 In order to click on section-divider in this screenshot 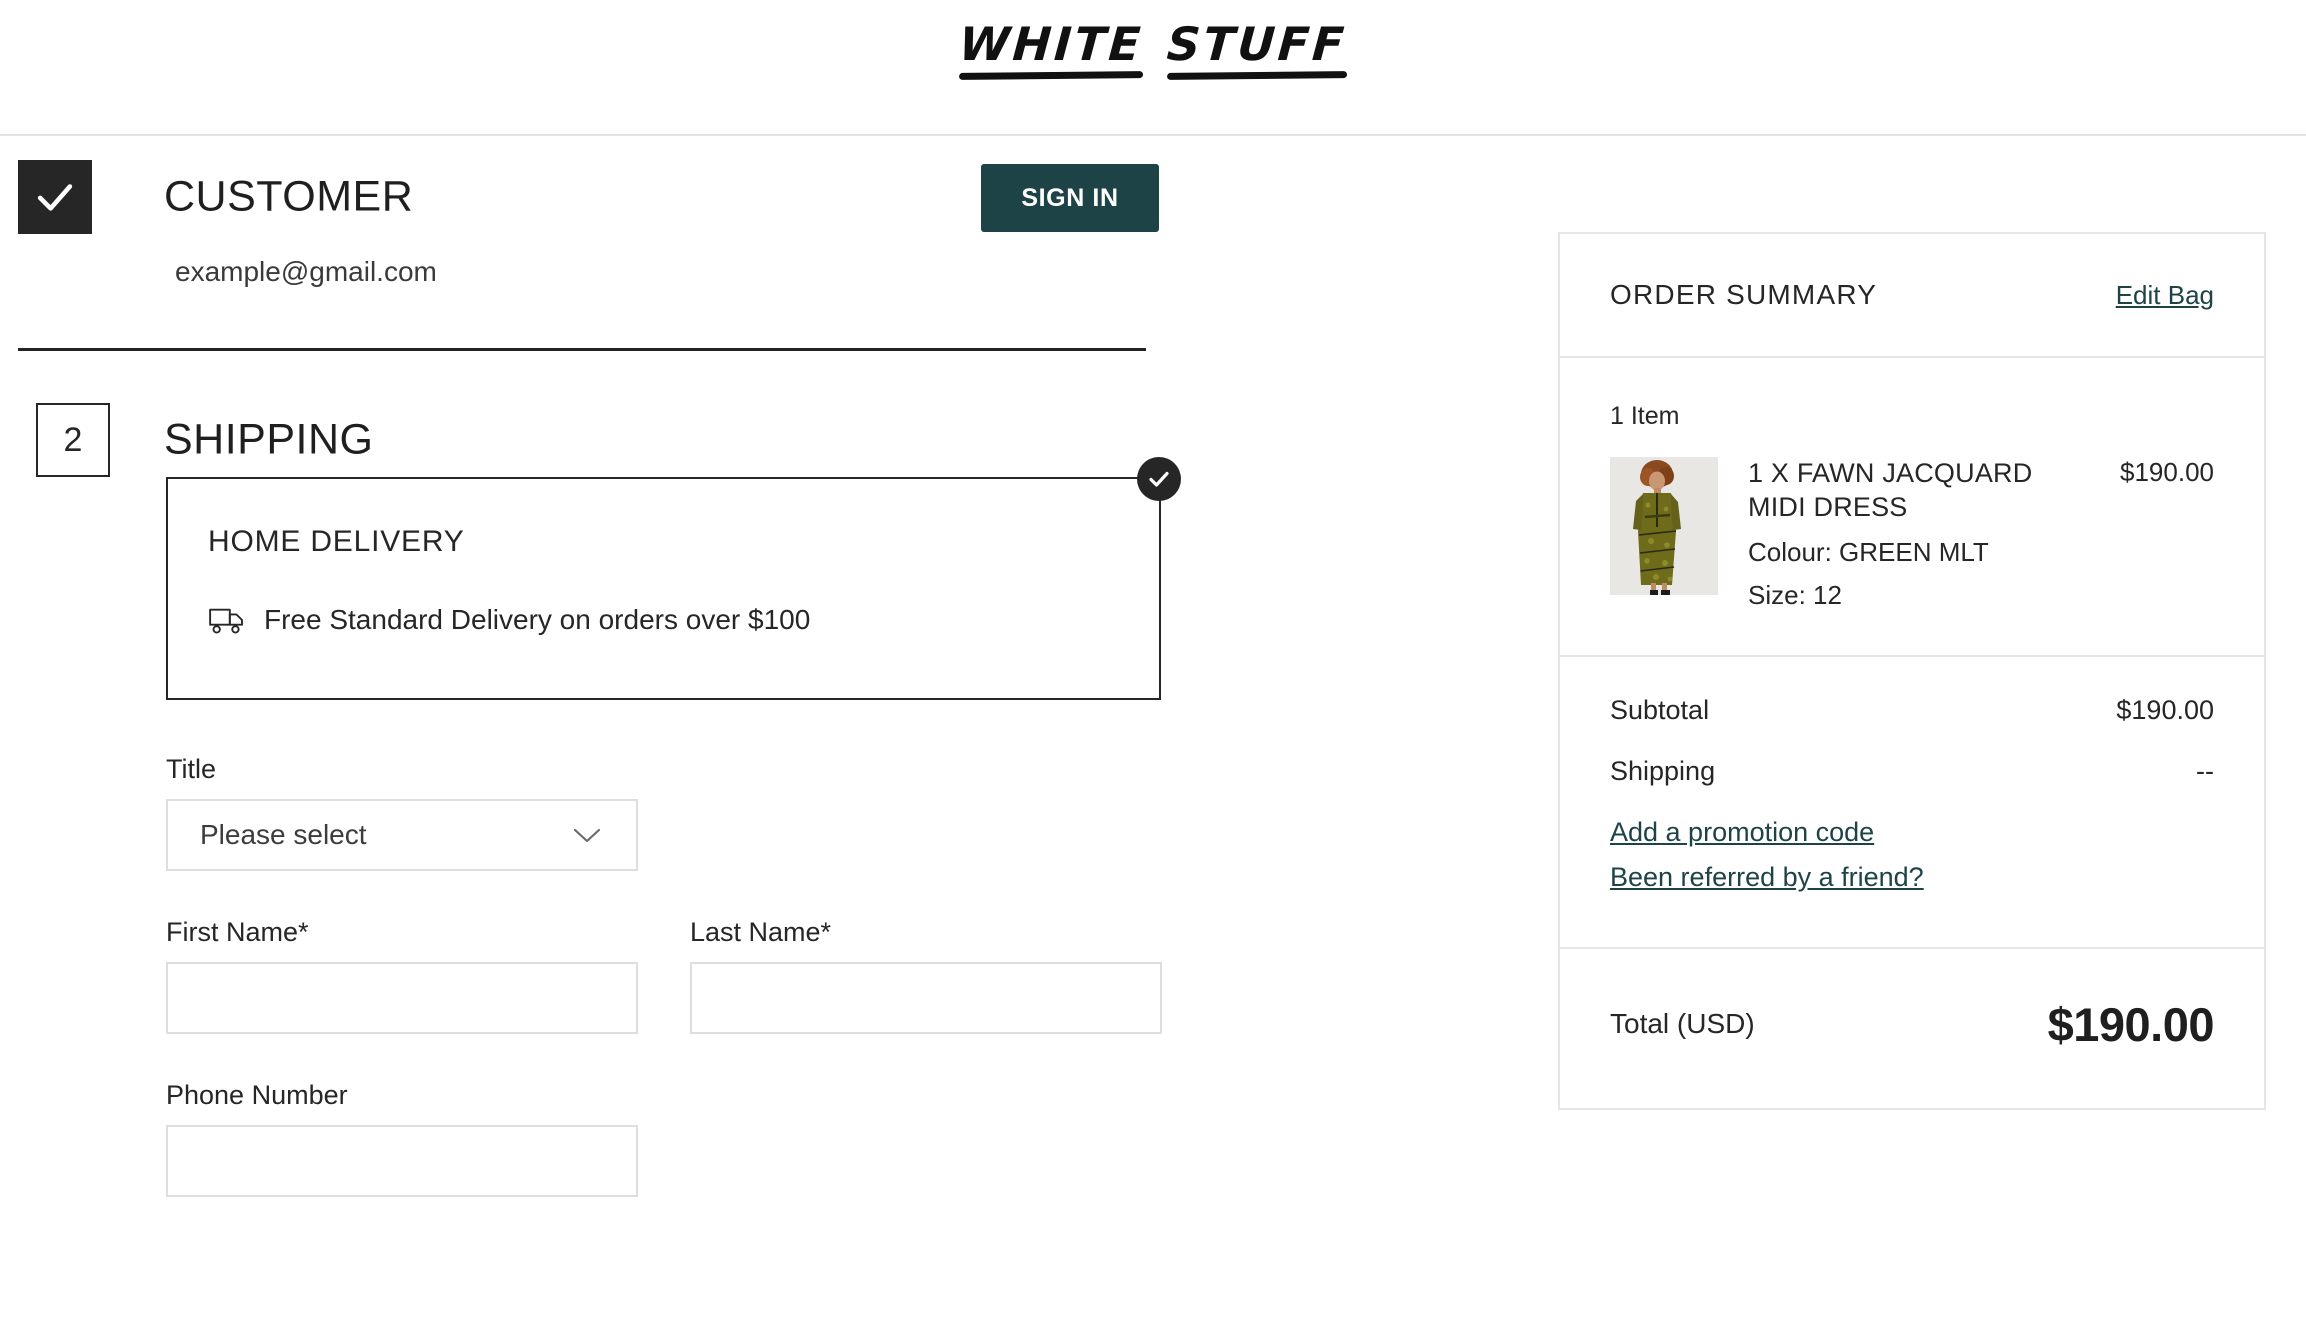, I will do `click(582, 349)`.